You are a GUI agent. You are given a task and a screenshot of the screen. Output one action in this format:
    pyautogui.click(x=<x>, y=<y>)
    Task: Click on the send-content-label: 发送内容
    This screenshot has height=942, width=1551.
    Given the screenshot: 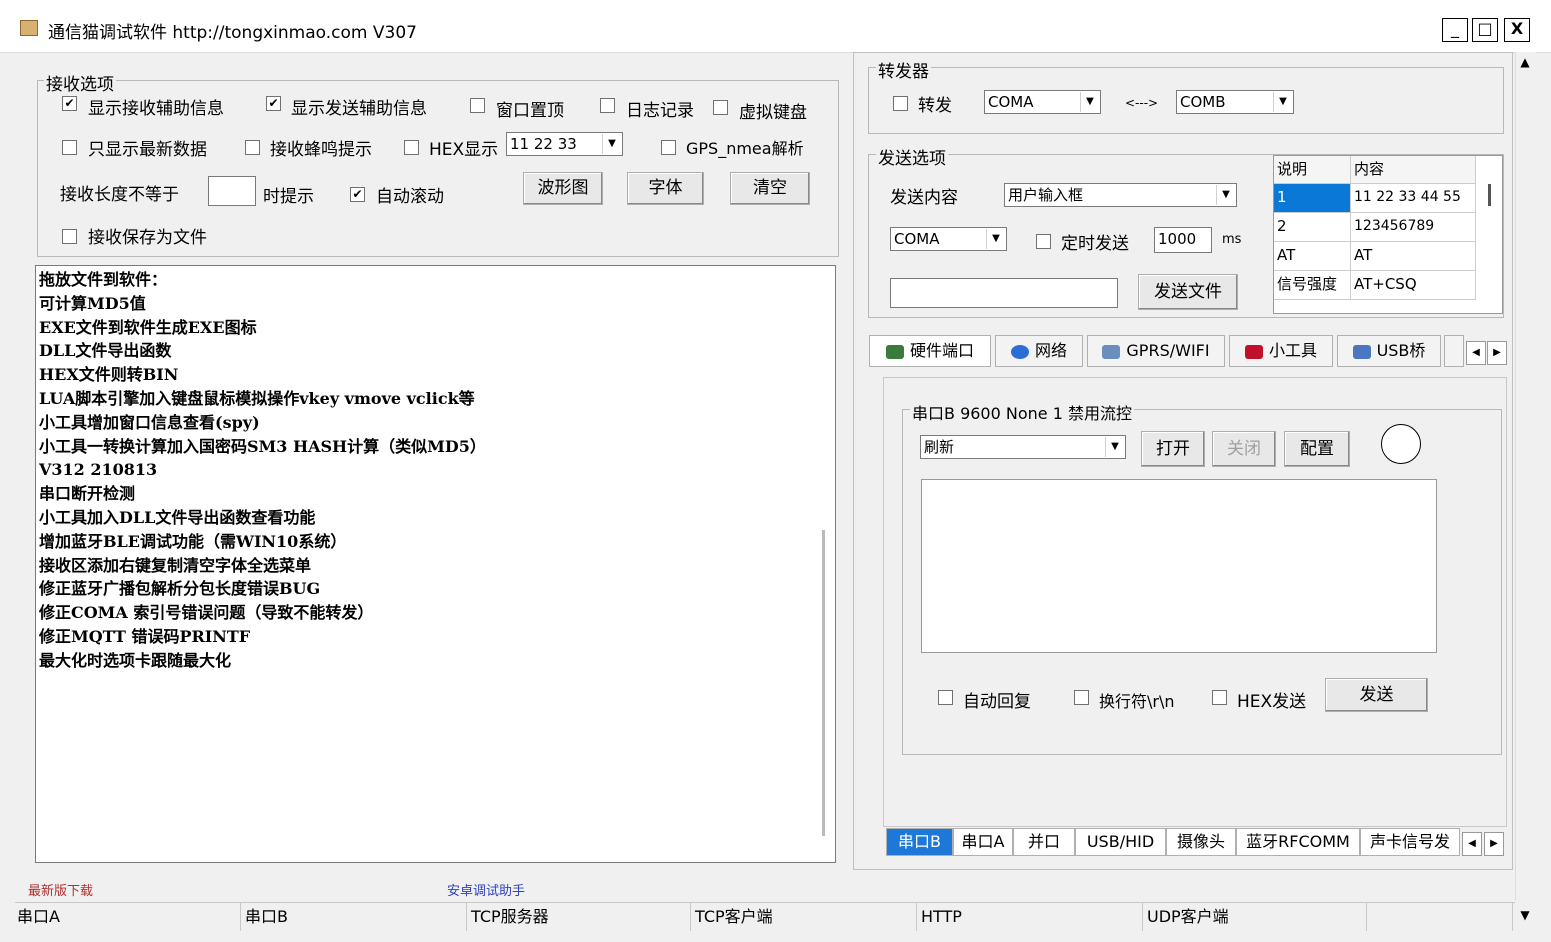 What is the action you would take?
    pyautogui.click(x=924, y=198)
    